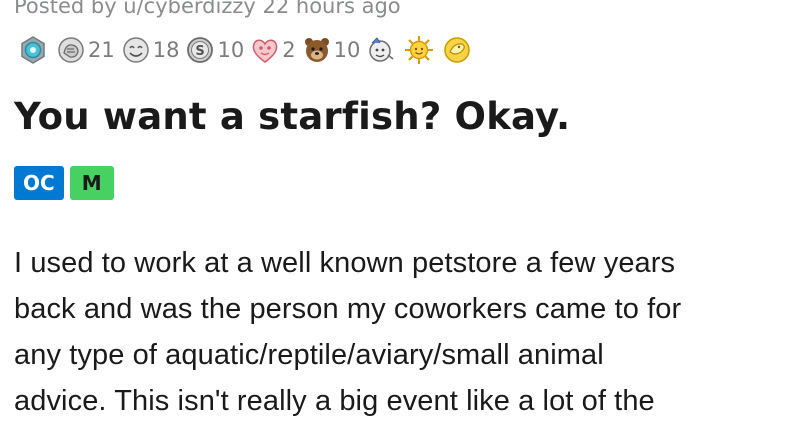 This screenshot has height=424, width=800. Describe the element at coordinates (136, 50) in the screenshot. I see `wholesome-award-icon` at that location.